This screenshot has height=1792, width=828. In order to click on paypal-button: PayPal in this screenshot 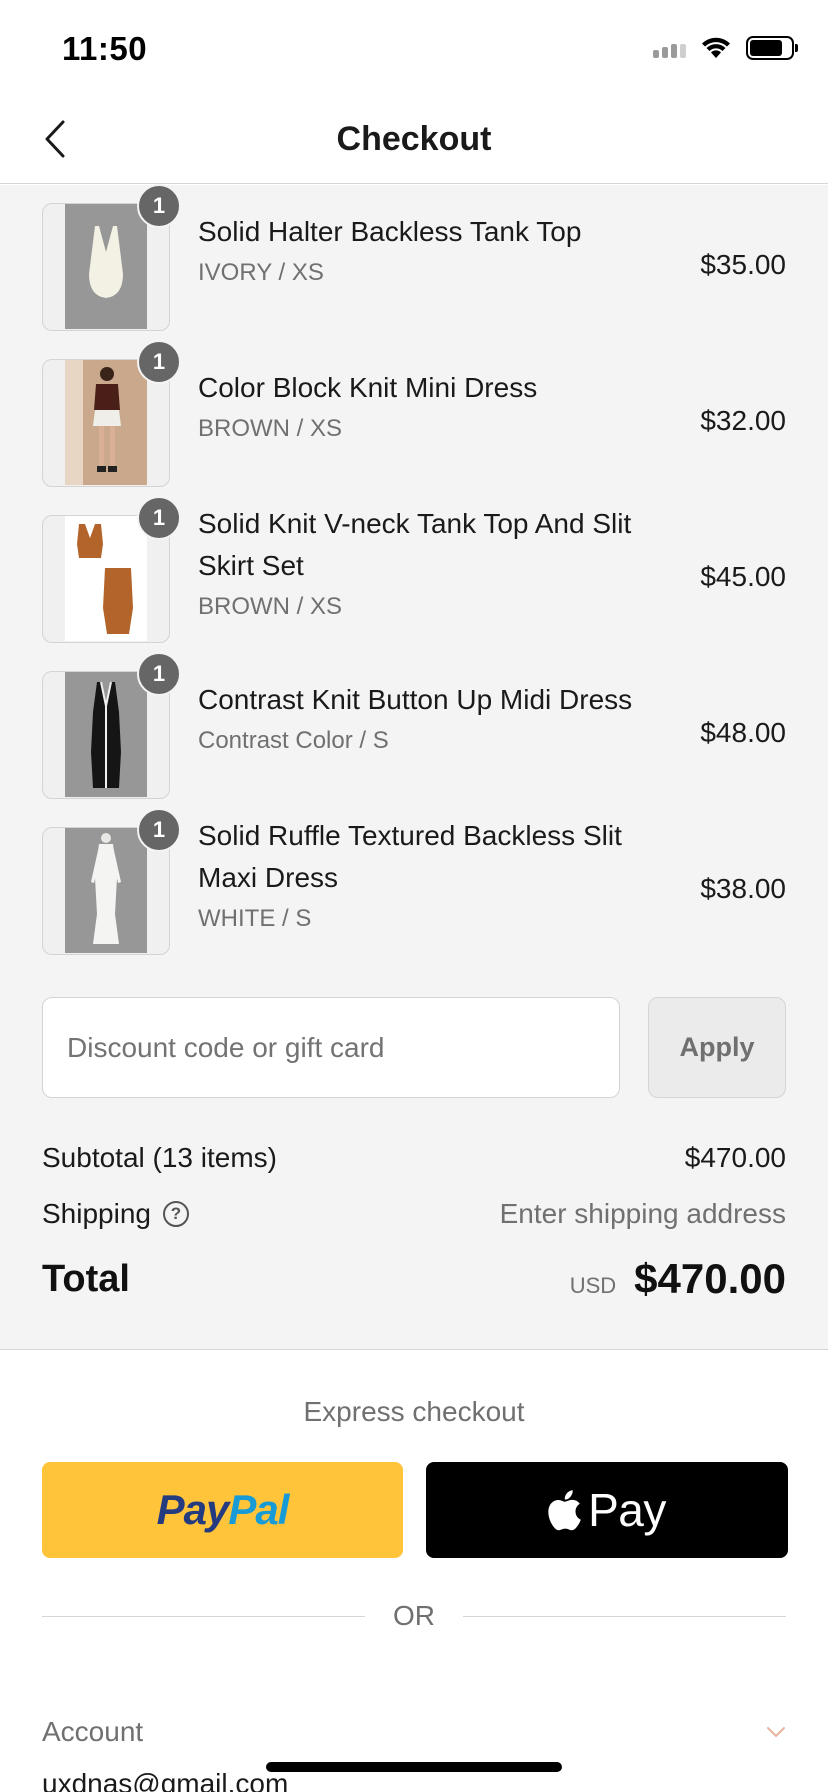, I will do `click(222, 1510)`.